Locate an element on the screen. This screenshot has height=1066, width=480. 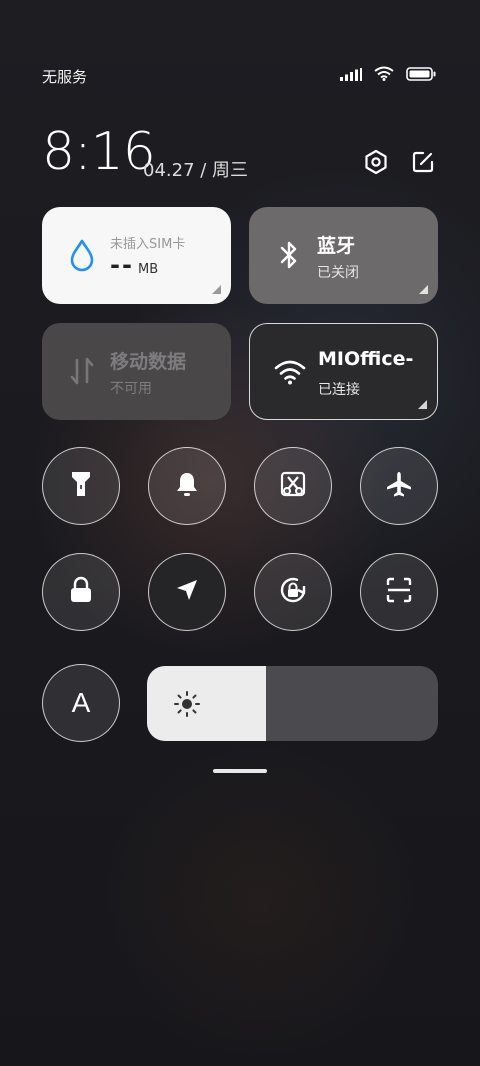
mute-toggle is located at coordinates (187, 486).